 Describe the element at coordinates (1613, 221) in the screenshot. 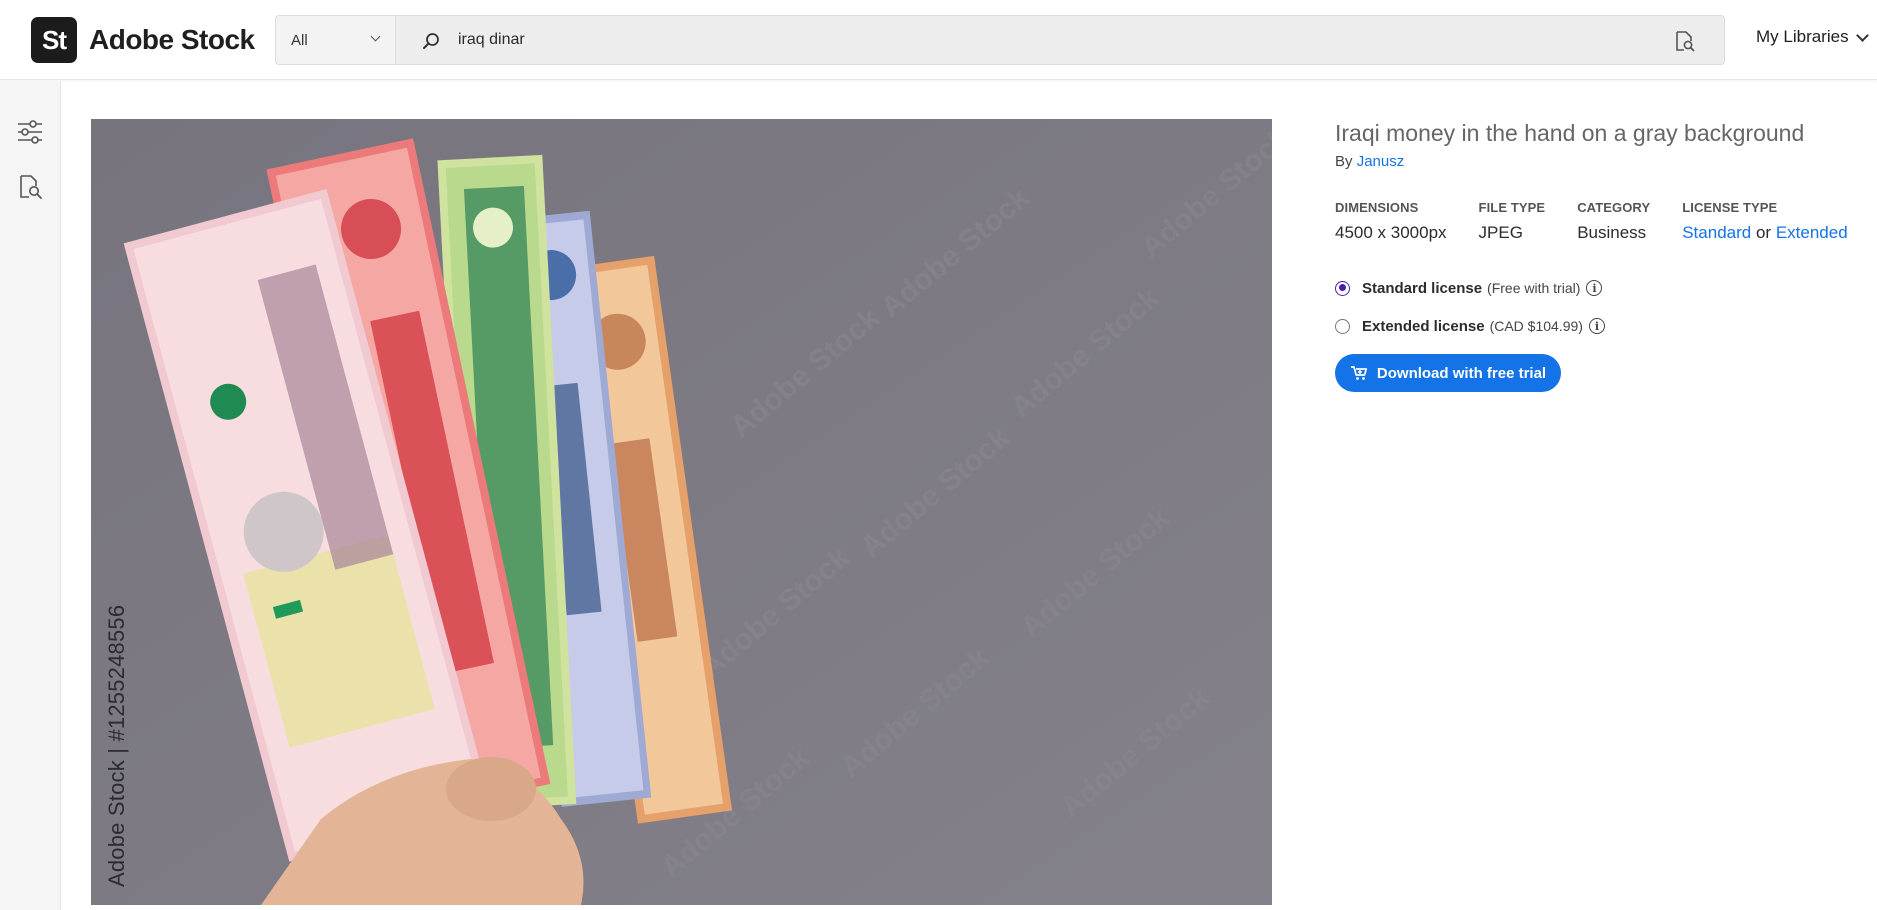

I see `category-field: CATEGORY Business` at that location.